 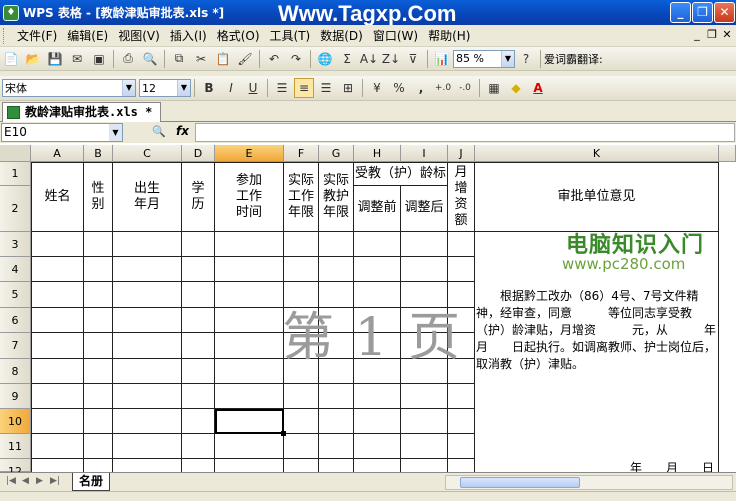 I want to click on name-box: E10 ▼, so click(x=62, y=132).